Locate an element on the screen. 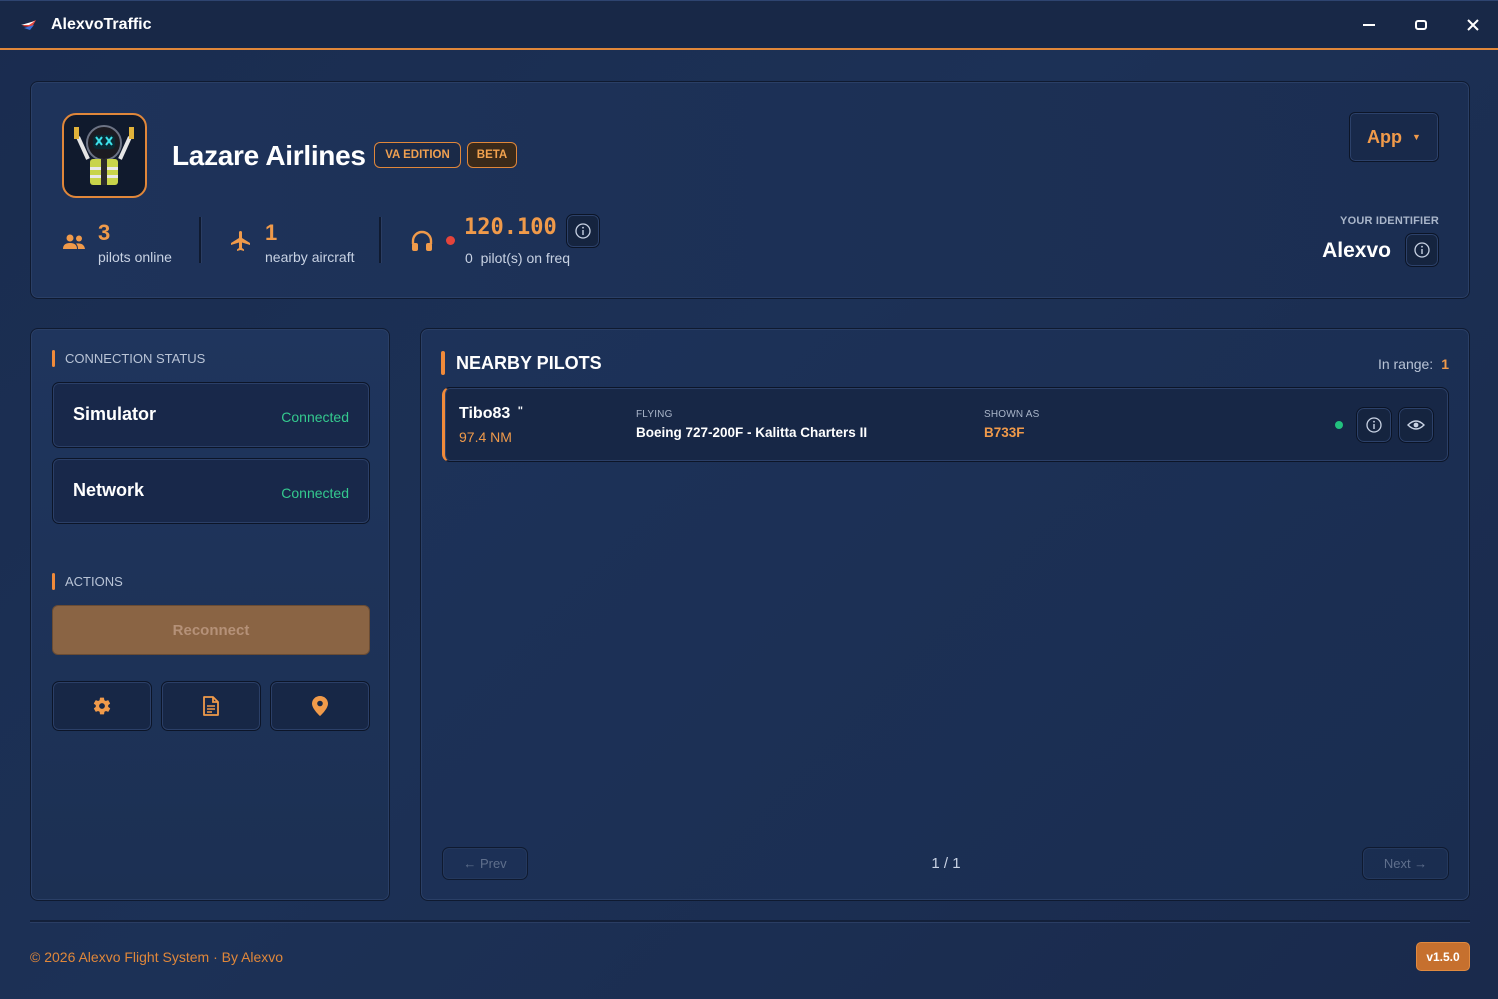 The width and height of the screenshot is (1498, 999). pilot-callsign: Tibo83 " is located at coordinates (491, 414).